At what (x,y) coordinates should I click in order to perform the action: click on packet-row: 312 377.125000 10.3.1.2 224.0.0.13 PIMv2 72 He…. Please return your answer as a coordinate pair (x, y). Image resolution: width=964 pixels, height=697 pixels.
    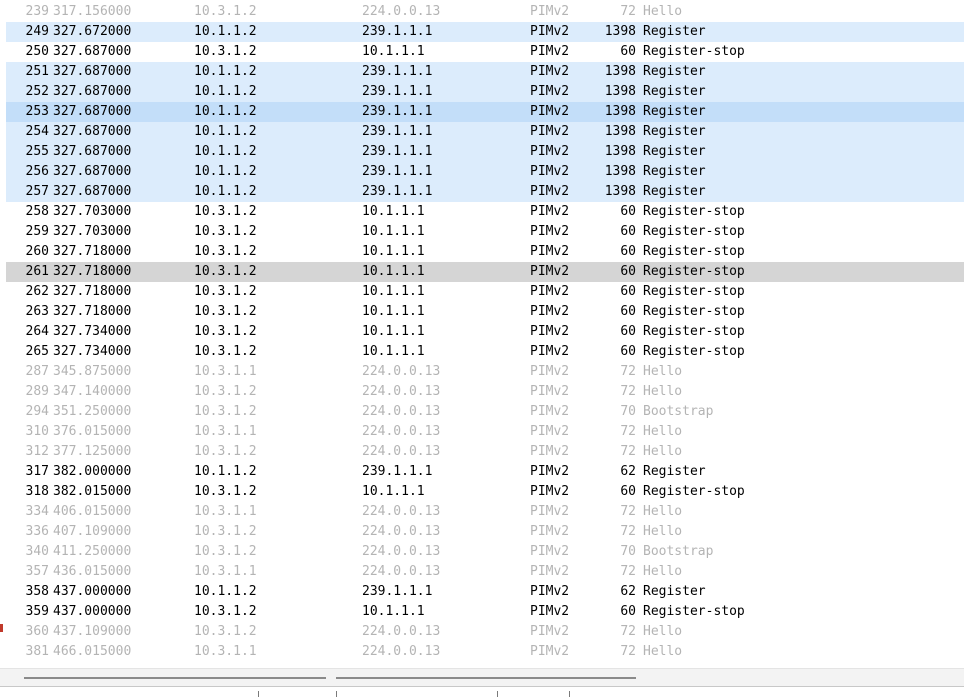
    Looking at the image, I should click on (485, 452).